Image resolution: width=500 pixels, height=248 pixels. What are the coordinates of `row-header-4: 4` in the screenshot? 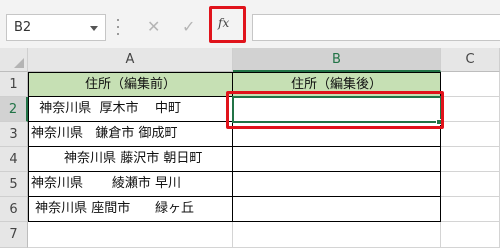 It's located at (14, 159).